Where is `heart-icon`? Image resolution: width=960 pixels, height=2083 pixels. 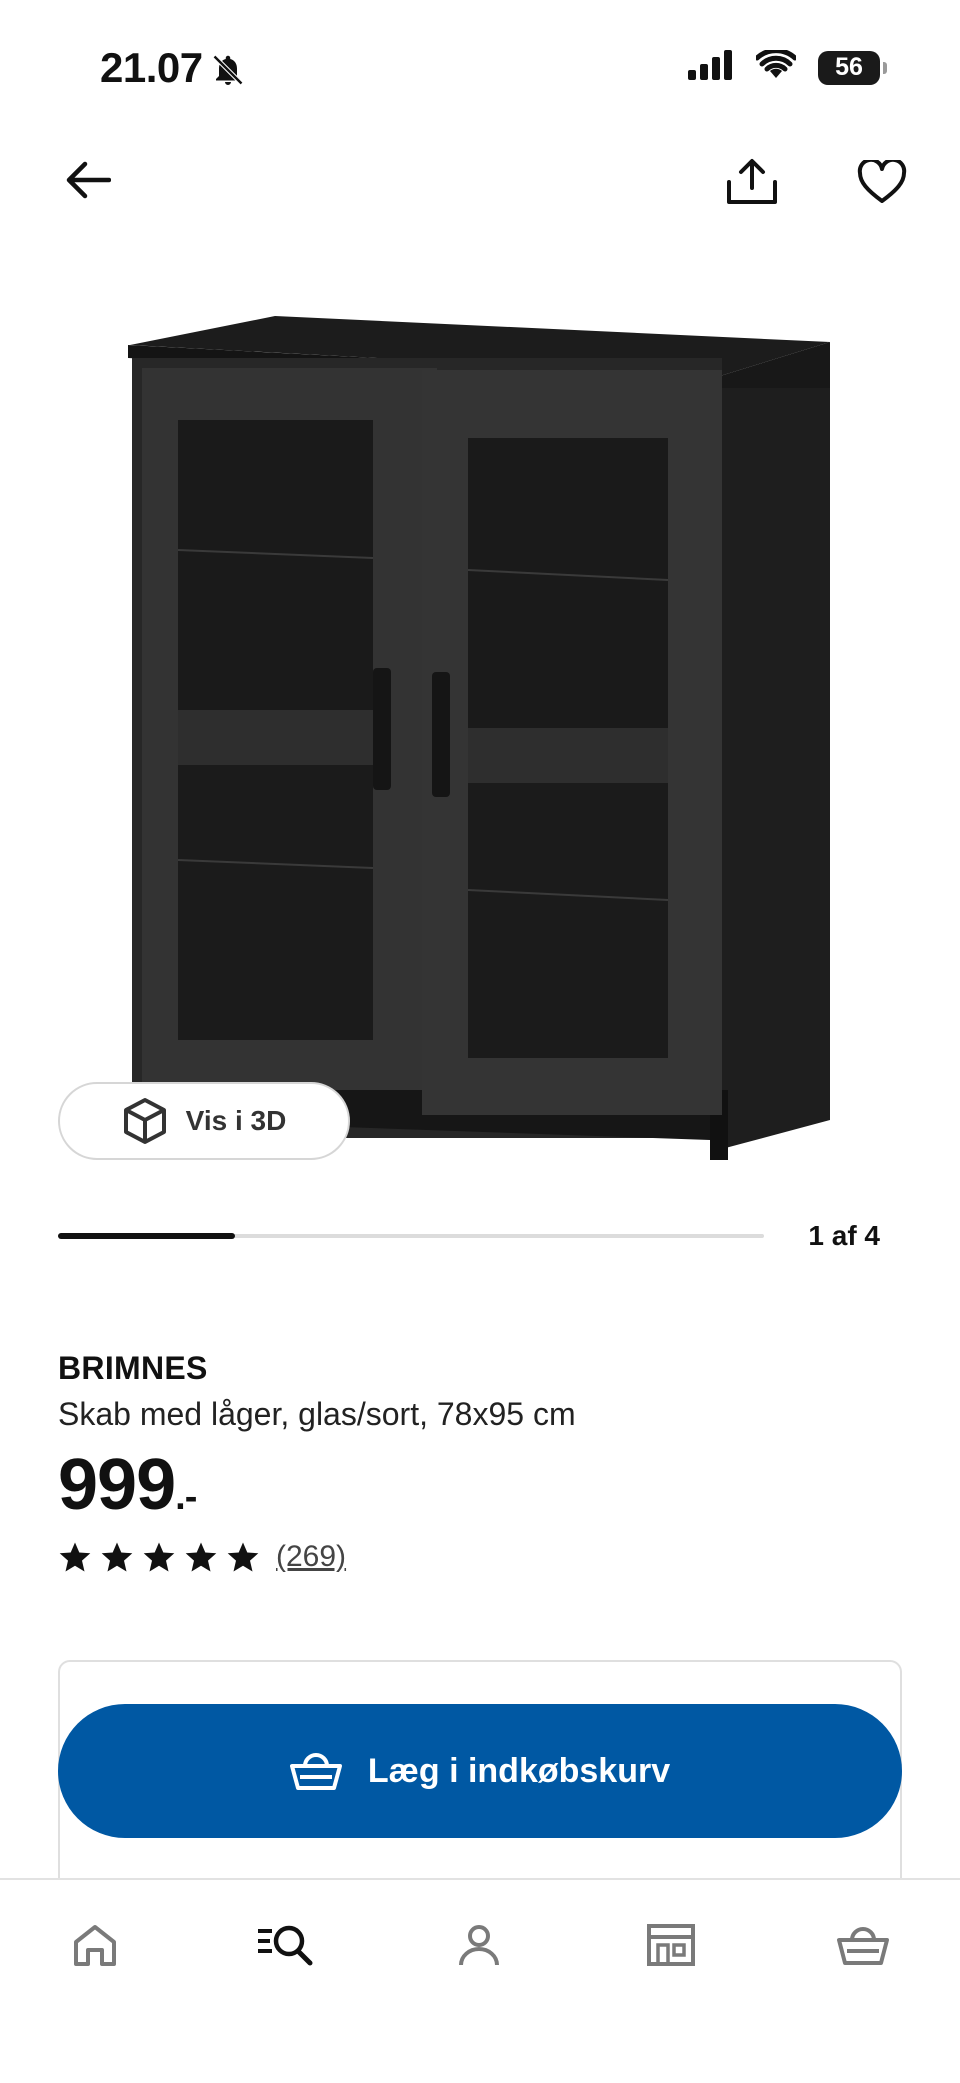
heart-icon is located at coordinates (882, 181).